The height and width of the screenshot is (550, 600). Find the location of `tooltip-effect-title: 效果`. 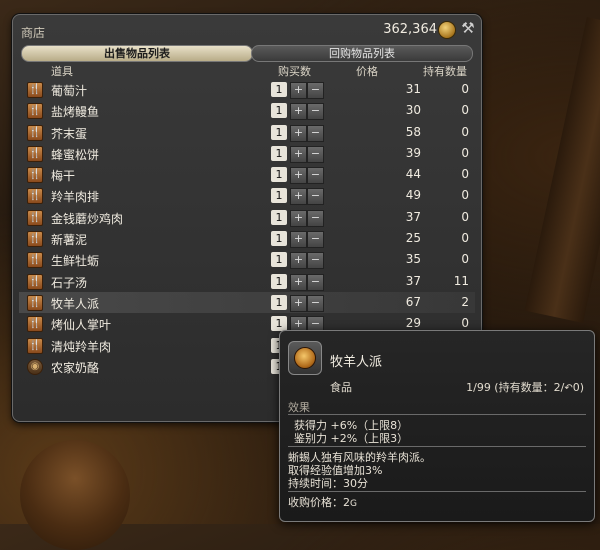

tooltip-effect-title: 效果 is located at coordinates (299, 407).